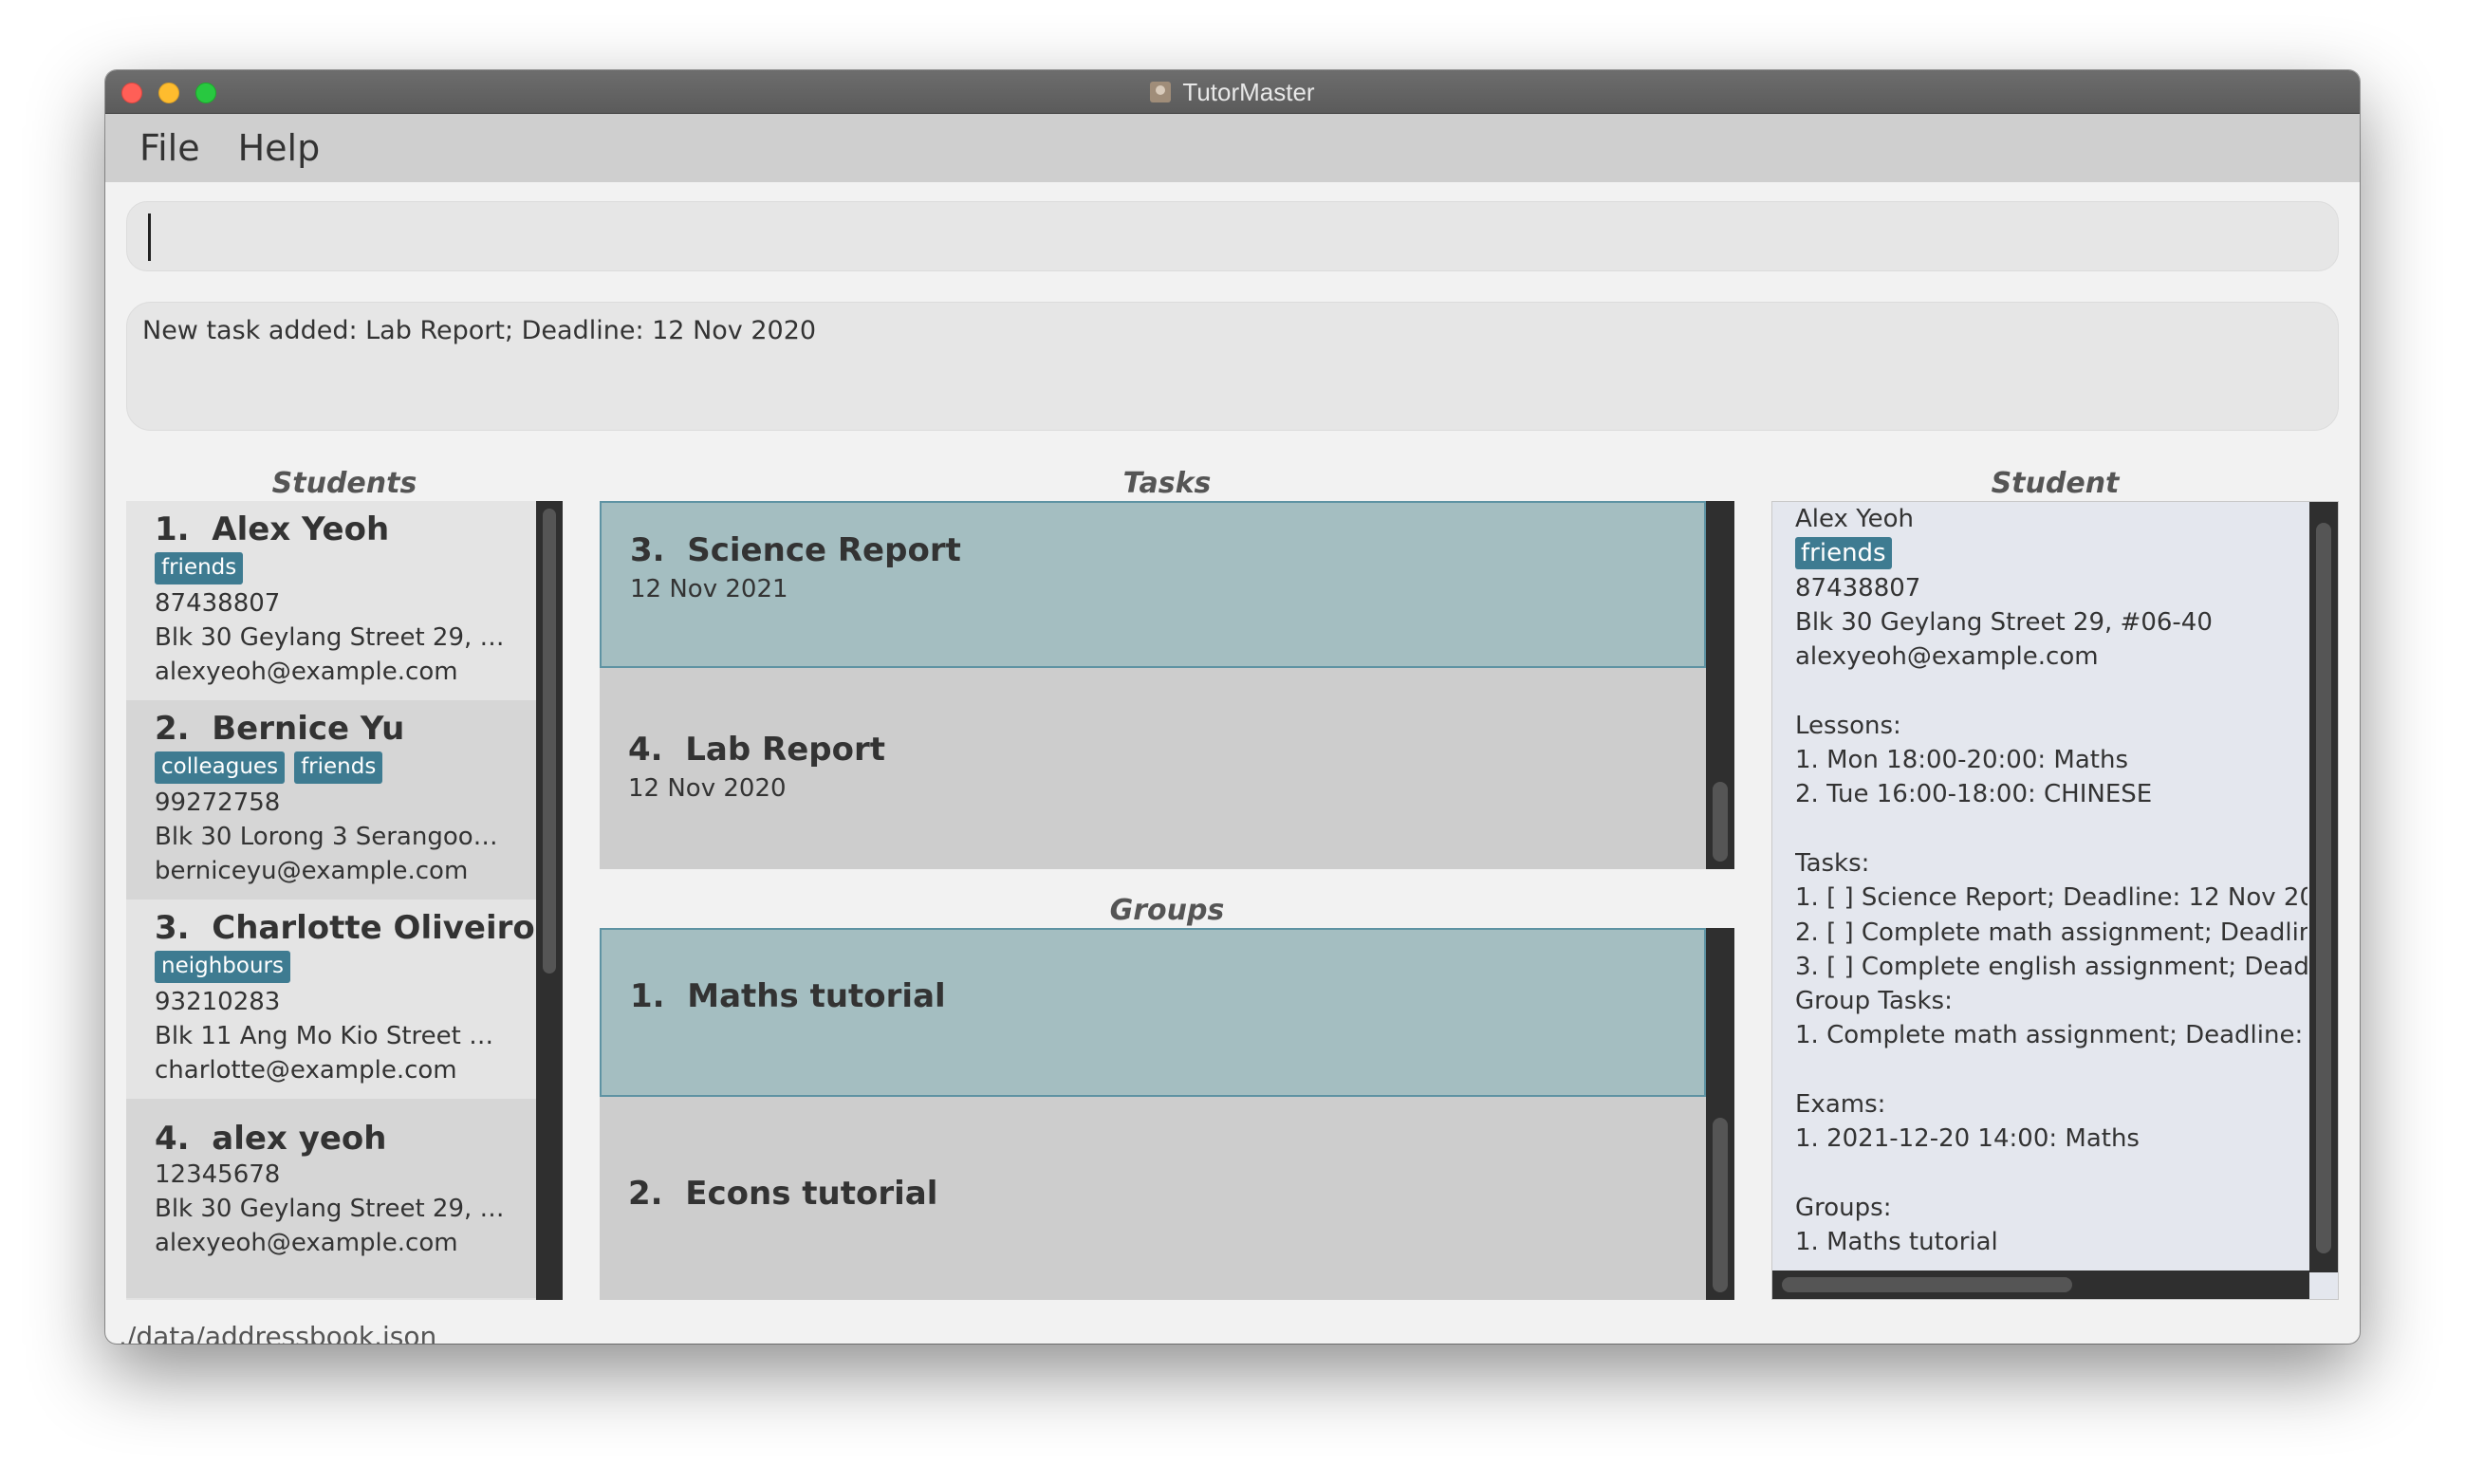 This screenshot has width=2465, height=1484. What do you see at coordinates (2051, 1035) in the screenshot?
I see `detail-group-task: 1. Complete math assignment; Deadline` at bounding box center [2051, 1035].